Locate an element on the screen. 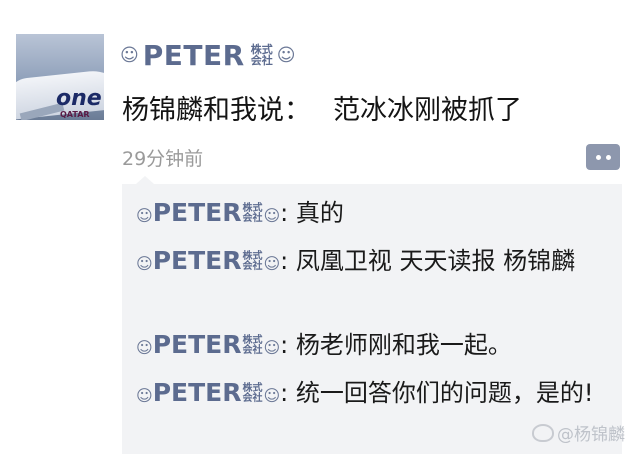 The width and height of the screenshot is (640, 454). post-text: 杨锦麟和我说： 范冰冰刚被抓了 is located at coordinates (322, 107).